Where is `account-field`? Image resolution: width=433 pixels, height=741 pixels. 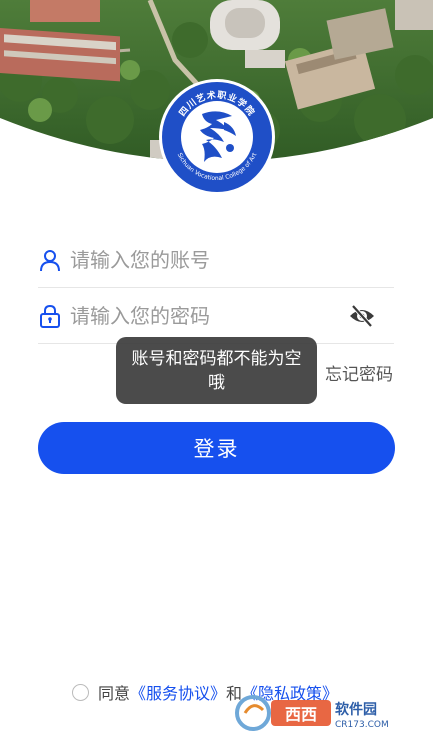 account-field is located at coordinates (216, 260).